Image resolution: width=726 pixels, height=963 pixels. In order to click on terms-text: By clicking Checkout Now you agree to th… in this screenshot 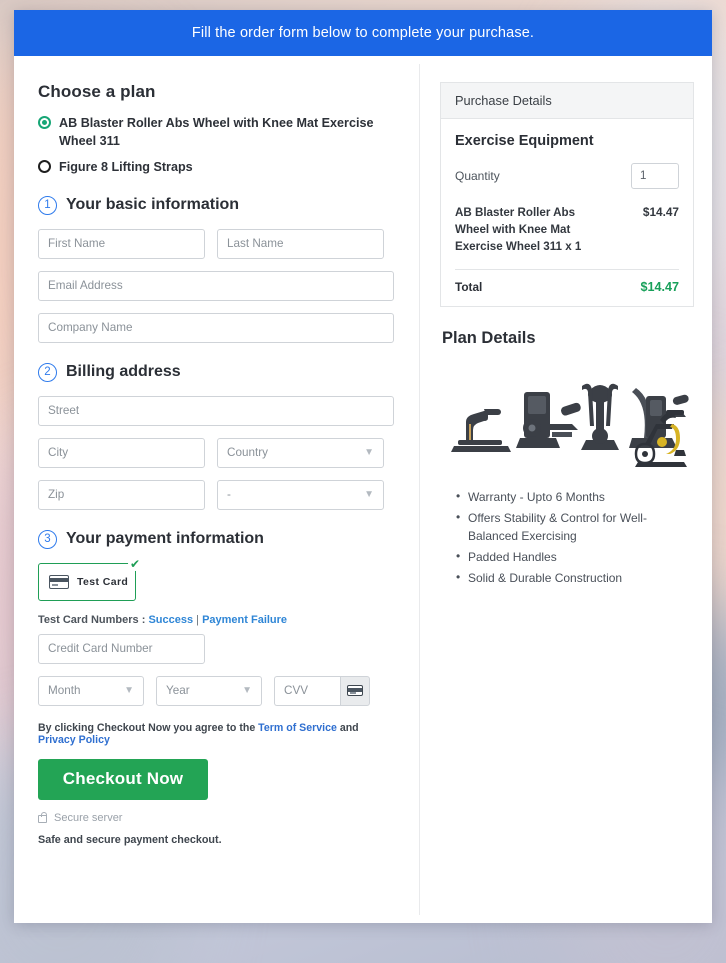, I will do `click(217, 734)`.